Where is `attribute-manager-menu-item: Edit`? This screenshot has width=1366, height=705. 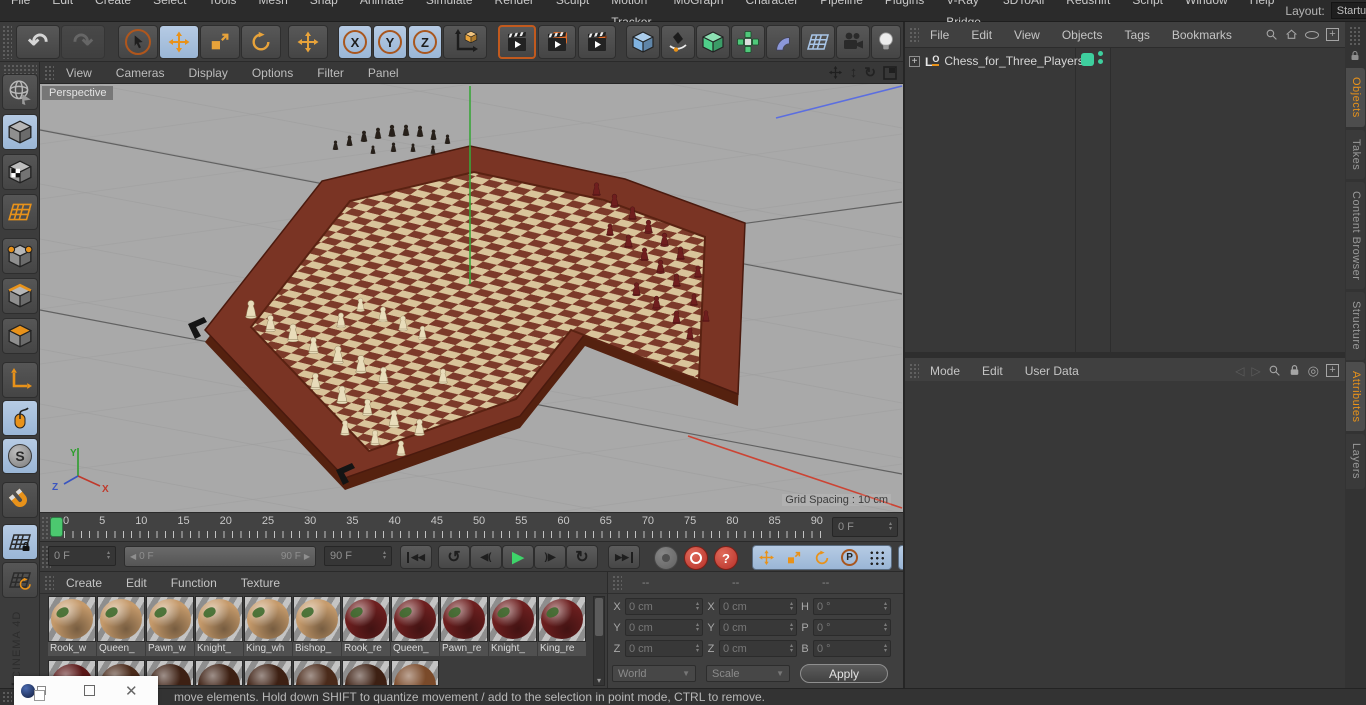
attribute-manager-menu-item: Edit is located at coordinates (992, 371).